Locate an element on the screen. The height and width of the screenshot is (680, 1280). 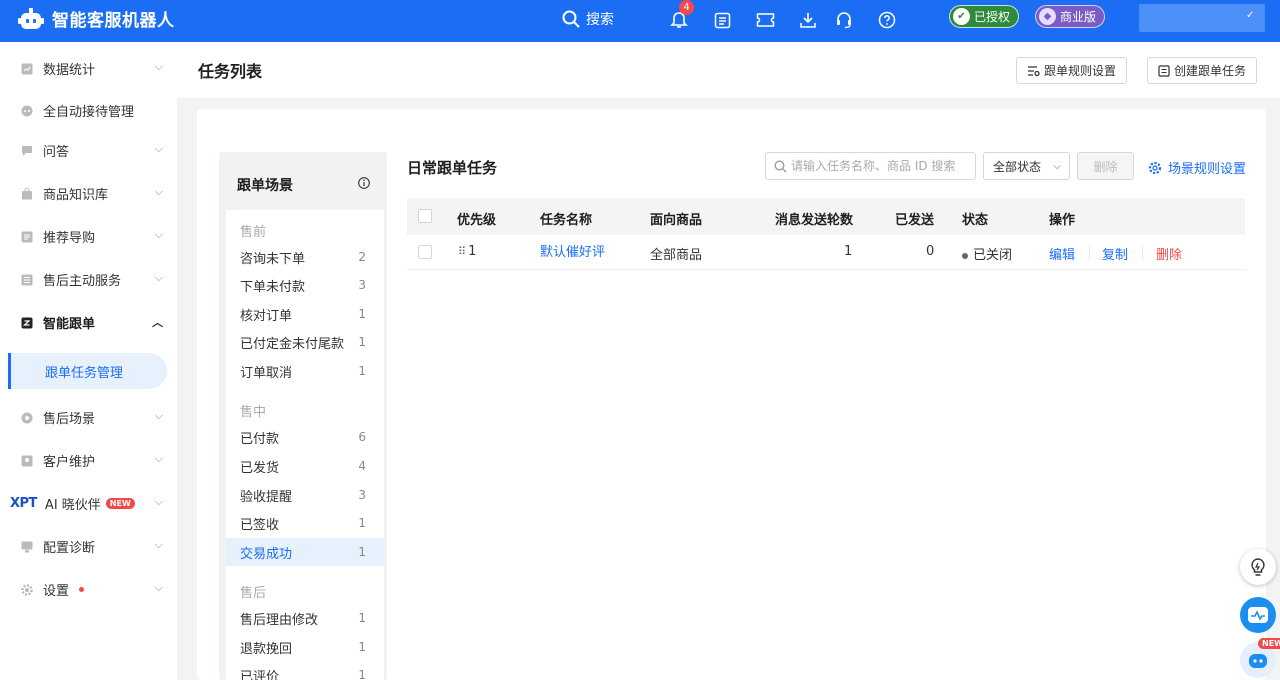
edition-badge: ◆ 商业版 is located at coordinates (1070, 16).